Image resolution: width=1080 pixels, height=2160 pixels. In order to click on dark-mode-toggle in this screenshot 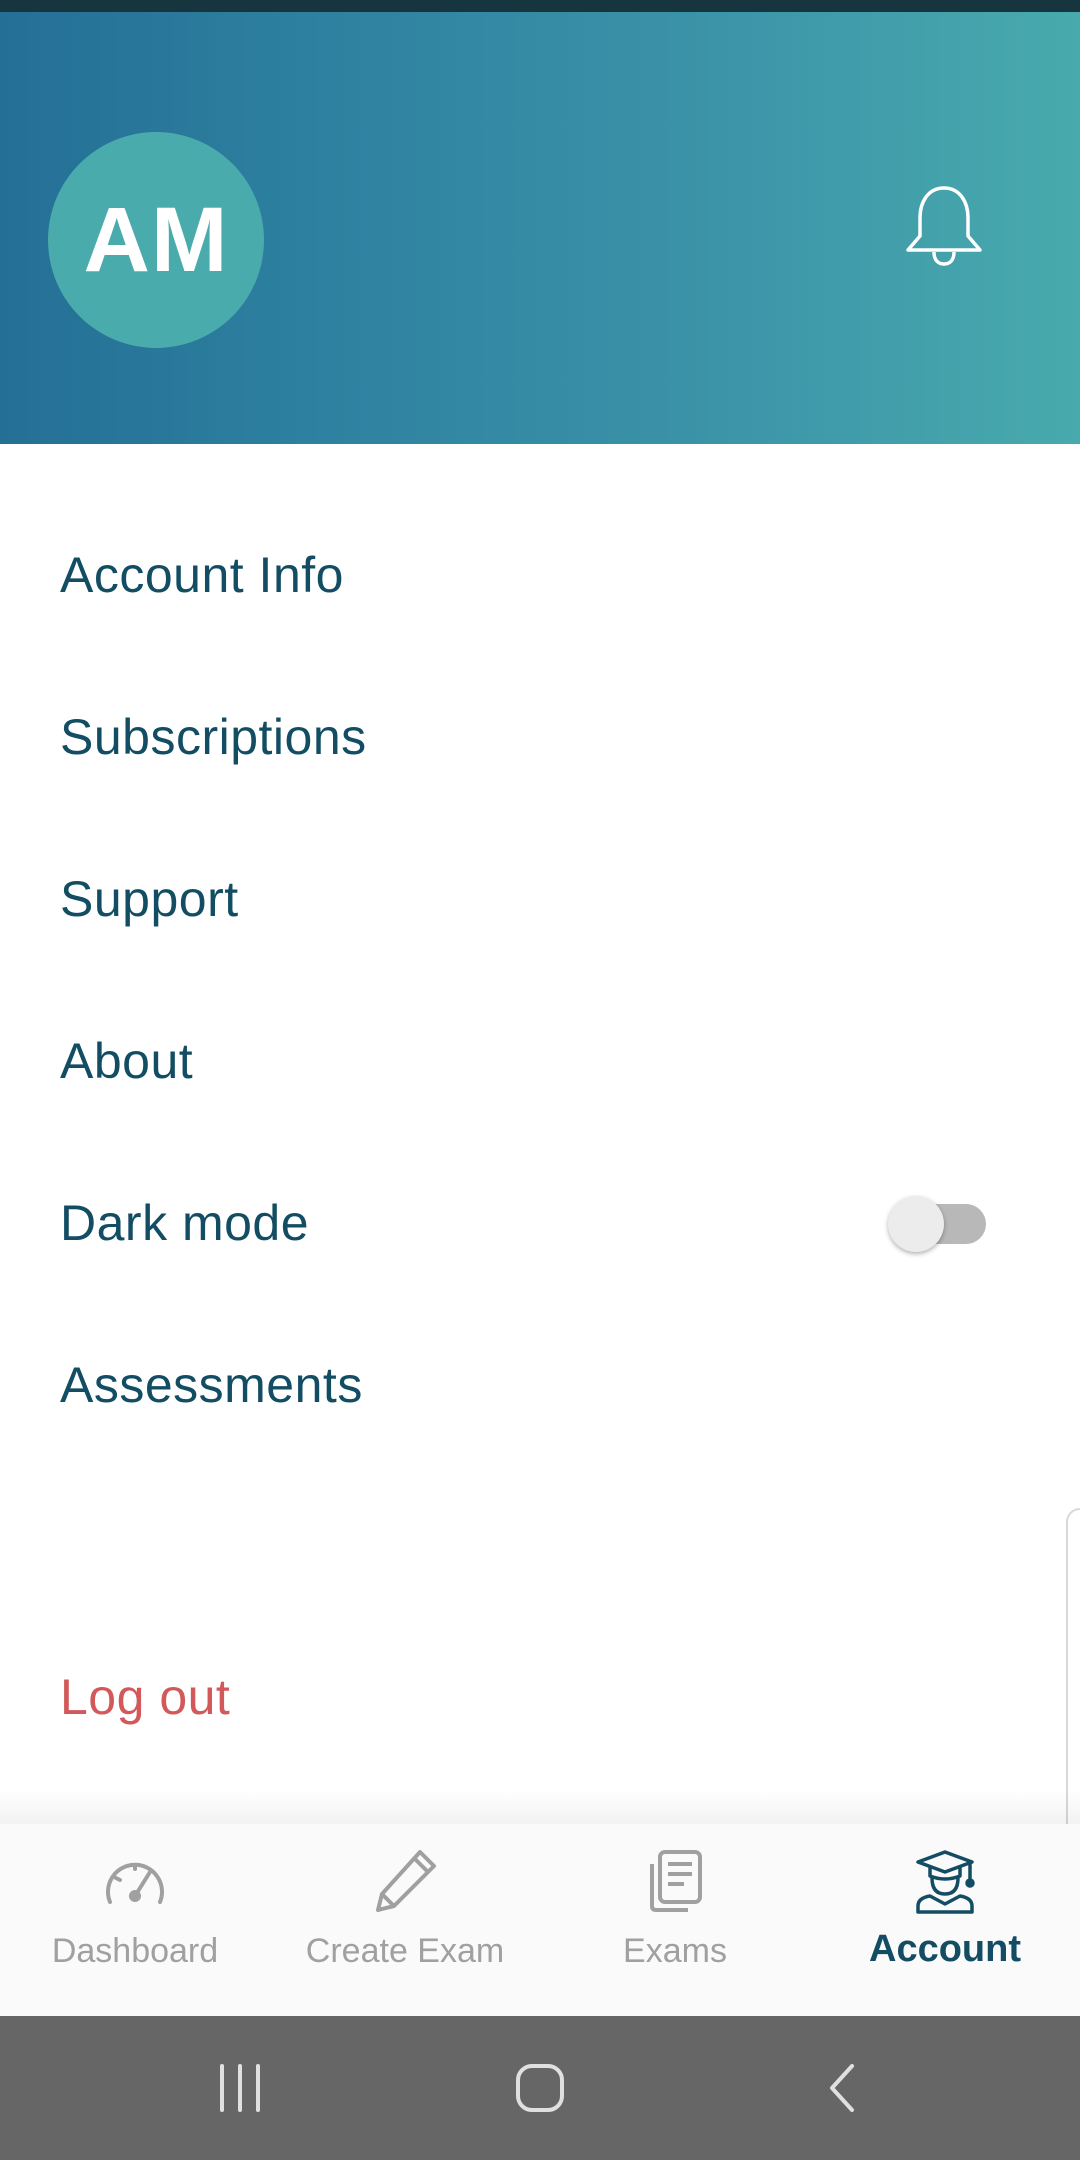, I will do `click(938, 1224)`.